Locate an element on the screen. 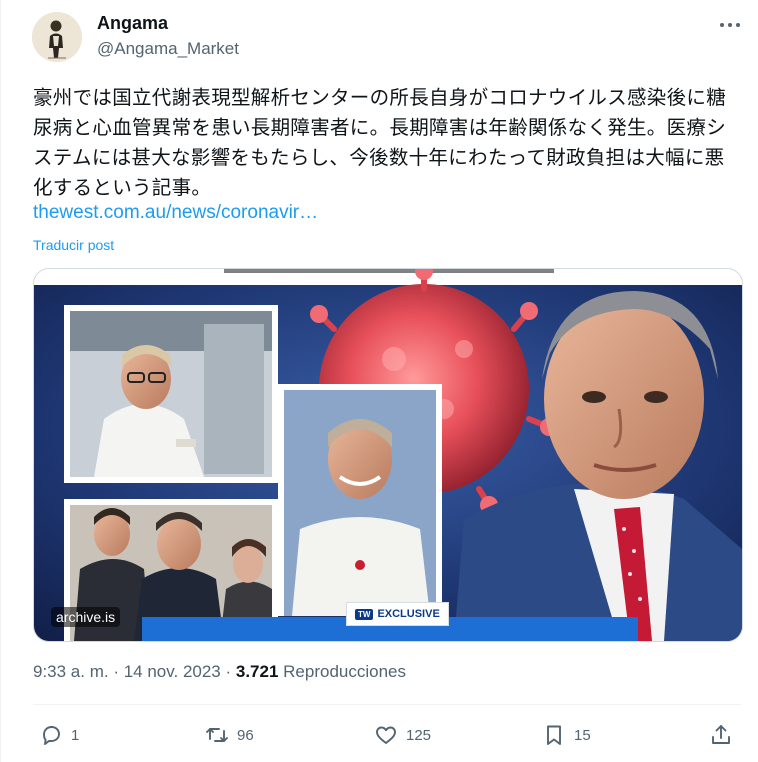  badge-mark: TW is located at coordinates (364, 614).